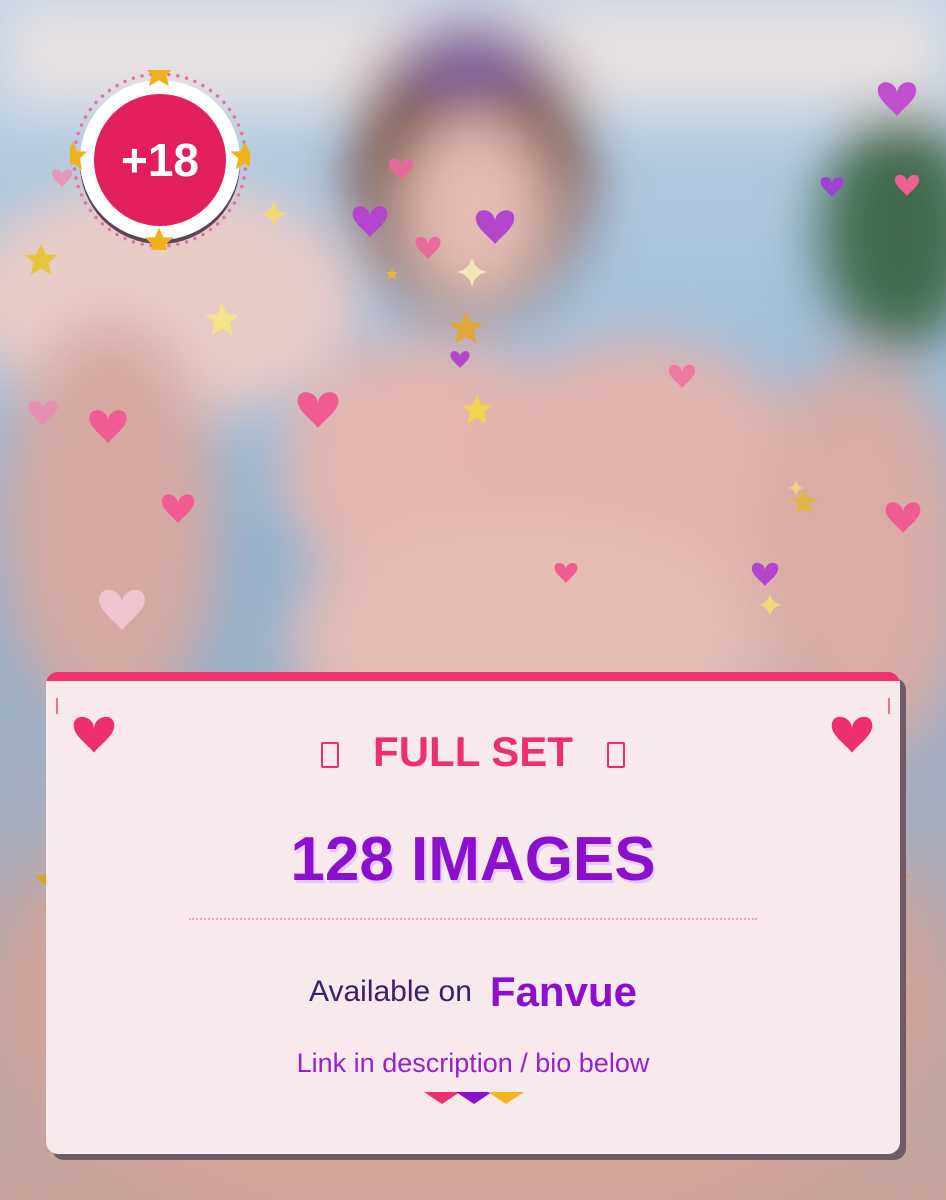 The image size is (946, 1200). I want to click on badge-stars, so click(160, 160).